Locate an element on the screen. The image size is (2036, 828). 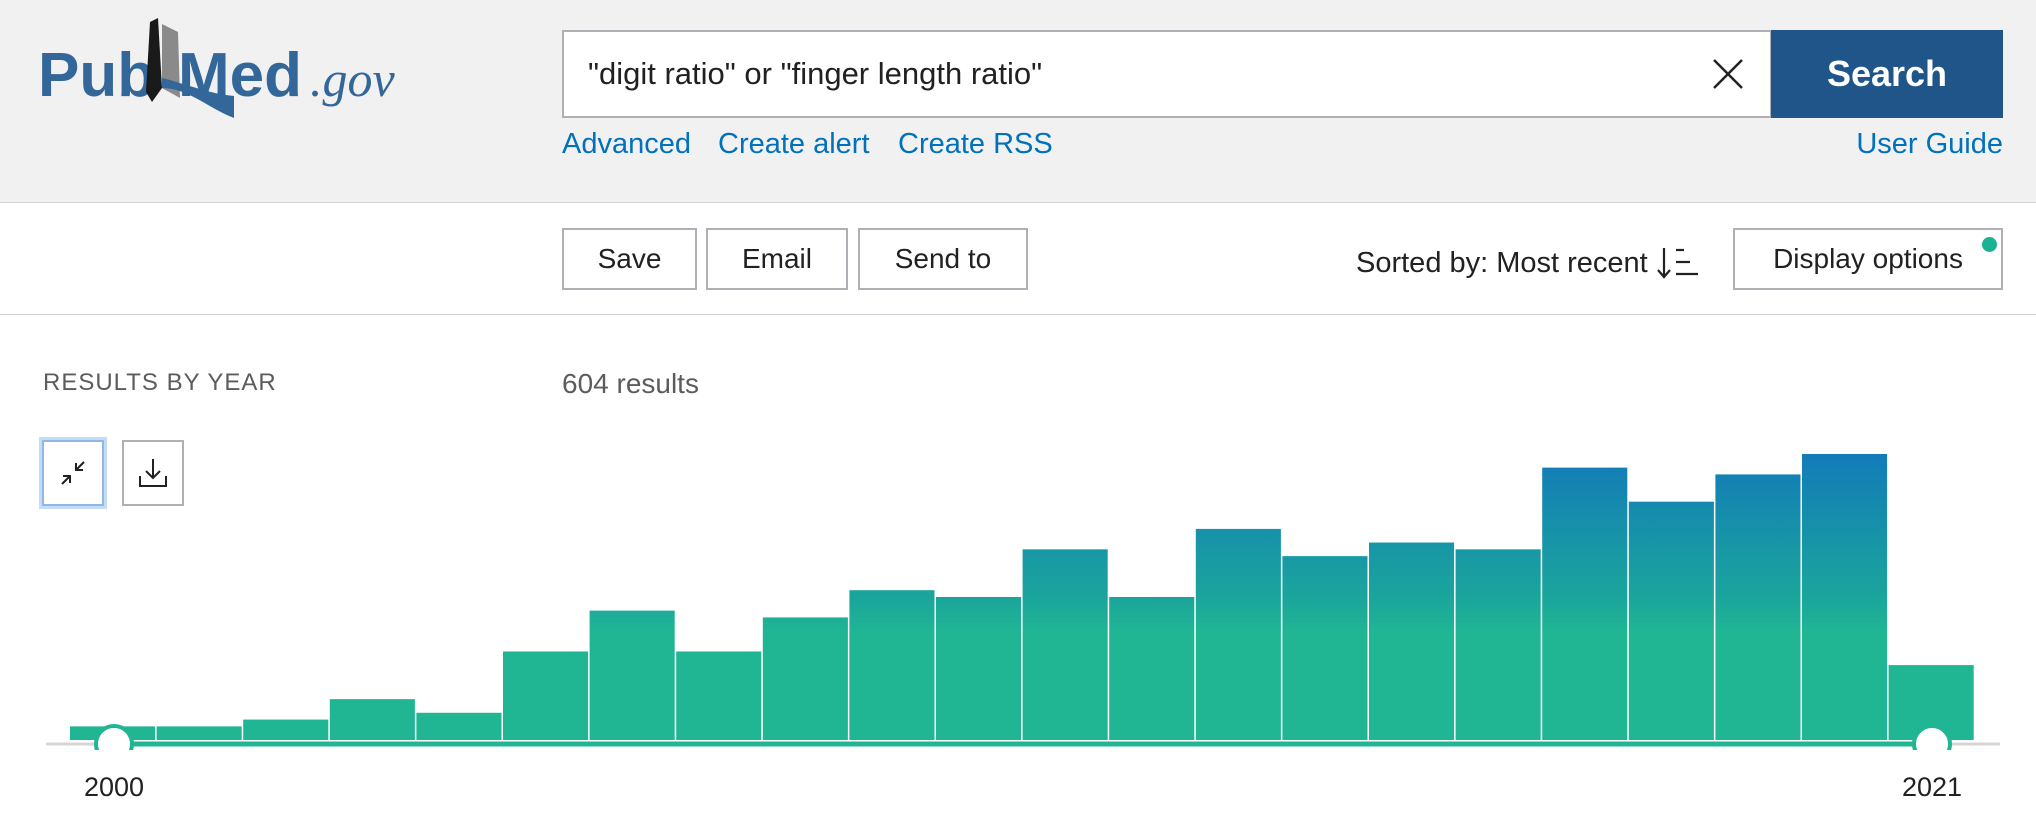
clear-search-button is located at coordinates (1728, 74).